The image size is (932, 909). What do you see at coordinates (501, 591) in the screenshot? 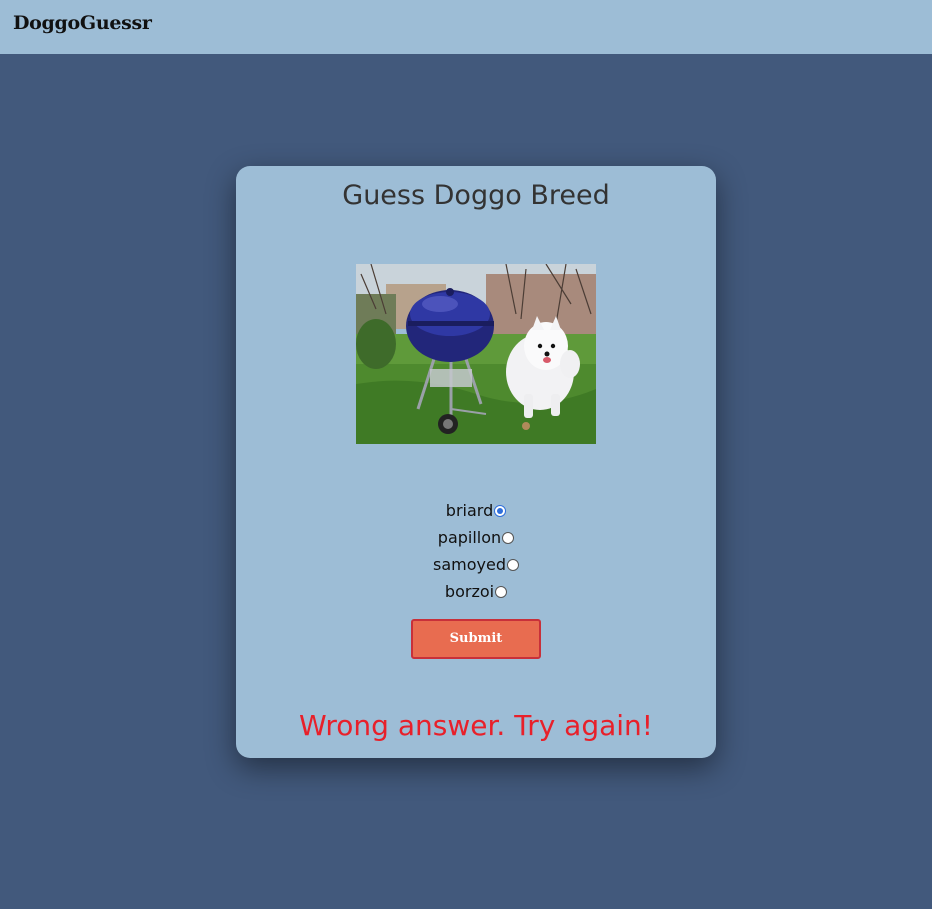
I see `radio-borzoi` at bounding box center [501, 591].